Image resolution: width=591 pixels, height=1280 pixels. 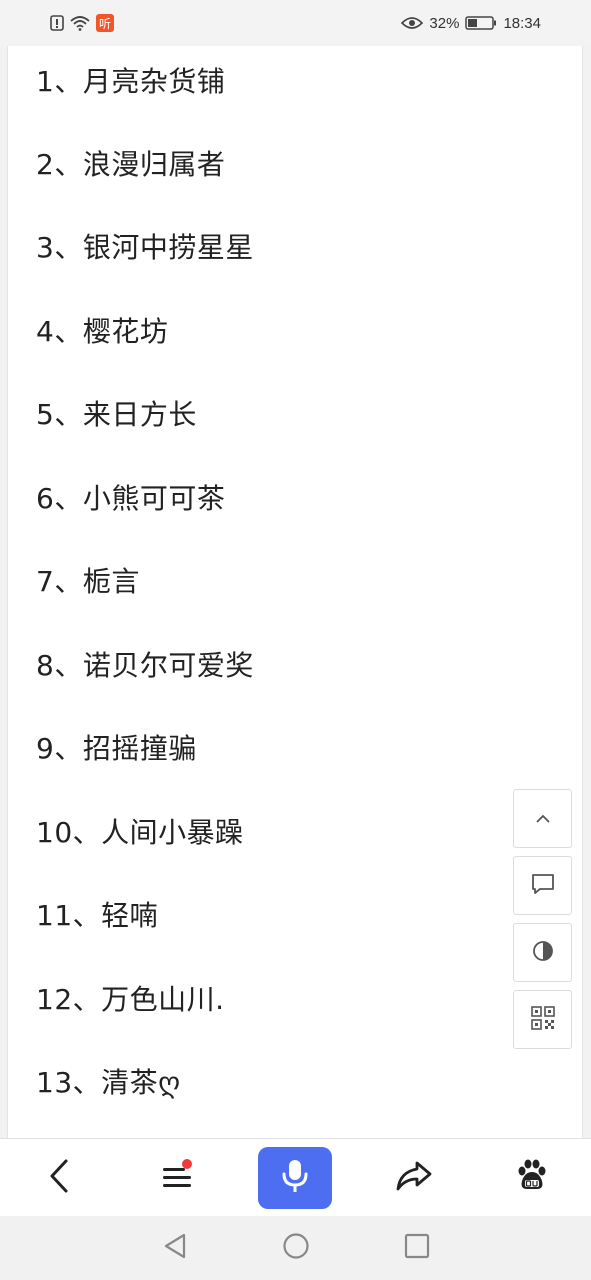 I want to click on bottom-toolbar, so click(x=295, y=1177).